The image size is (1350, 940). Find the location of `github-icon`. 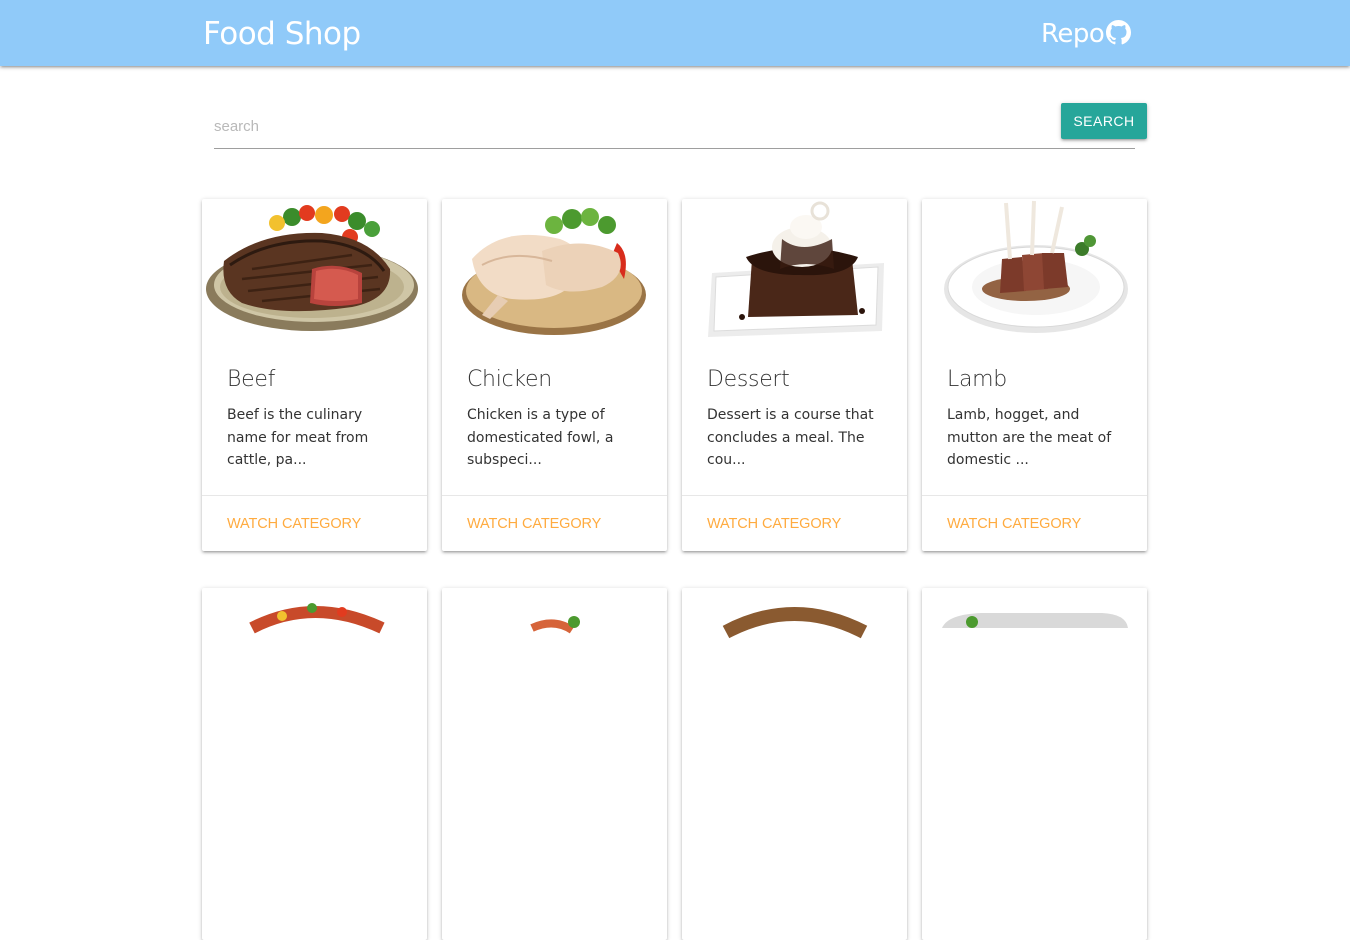

github-icon is located at coordinates (1119, 32).